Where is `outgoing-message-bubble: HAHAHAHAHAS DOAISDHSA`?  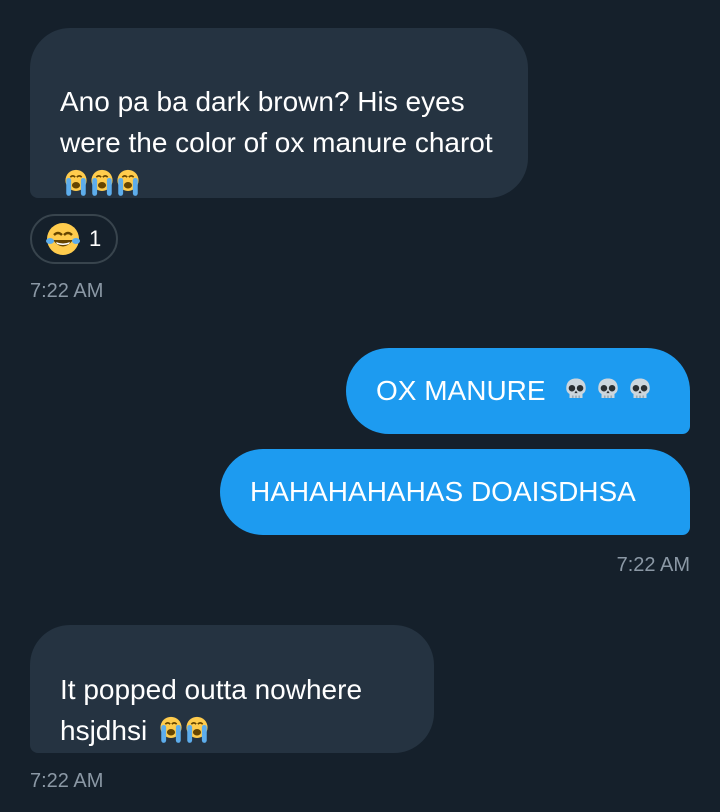 outgoing-message-bubble: HAHAHAHAHAS DOAISDHSA is located at coordinates (455, 492).